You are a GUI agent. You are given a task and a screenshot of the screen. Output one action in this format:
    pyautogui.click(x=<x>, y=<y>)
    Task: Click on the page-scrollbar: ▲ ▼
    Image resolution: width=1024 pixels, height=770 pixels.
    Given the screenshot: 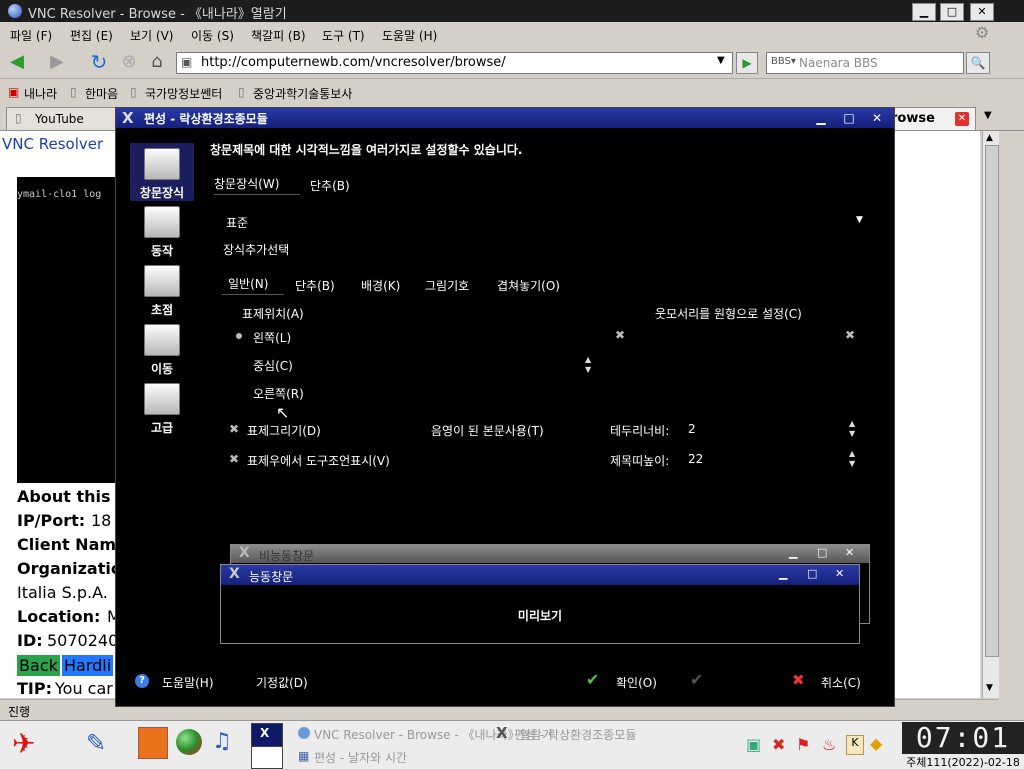 What is the action you would take?
    pyautogui.click(x=990, y=414)
    